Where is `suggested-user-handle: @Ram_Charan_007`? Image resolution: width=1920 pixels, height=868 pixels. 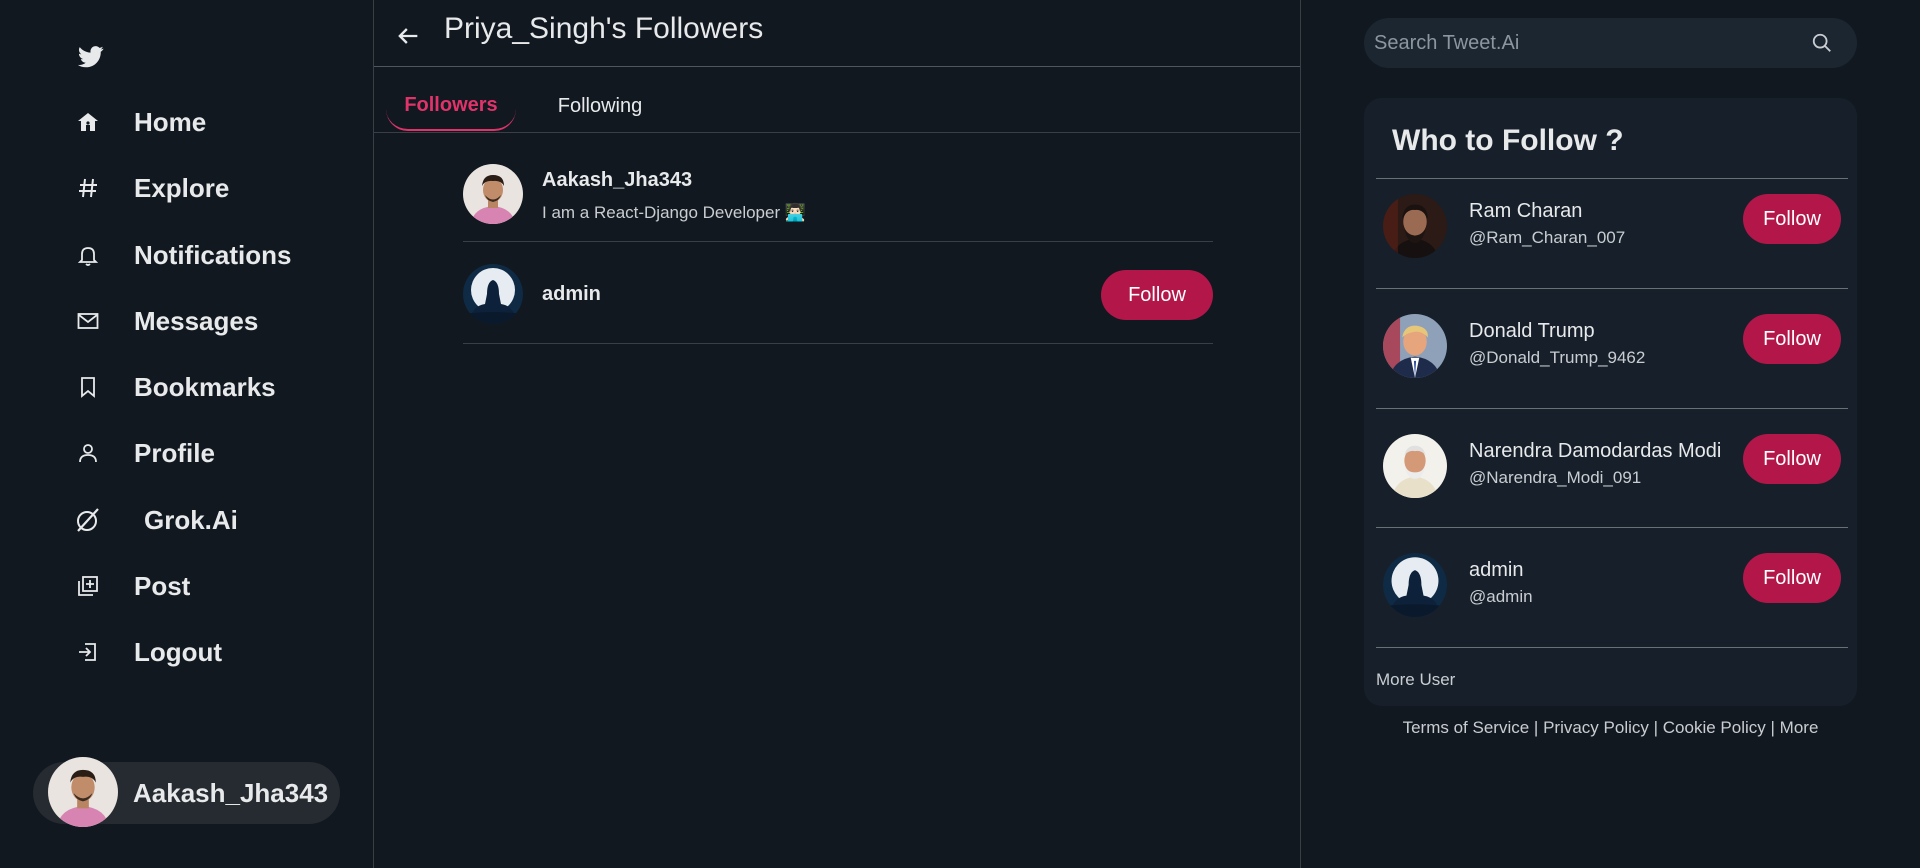
suggested-user-handle: @Ram_Charan_007 is located at coordinates (1547, 237).